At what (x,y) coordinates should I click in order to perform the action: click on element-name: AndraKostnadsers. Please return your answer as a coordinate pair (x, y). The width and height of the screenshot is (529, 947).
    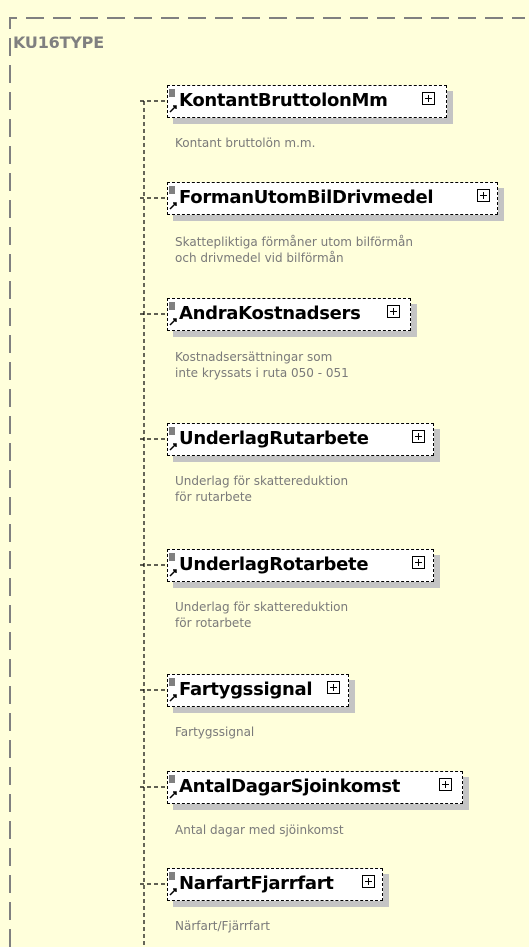
    Looking at the image, I should click on (270, 313).